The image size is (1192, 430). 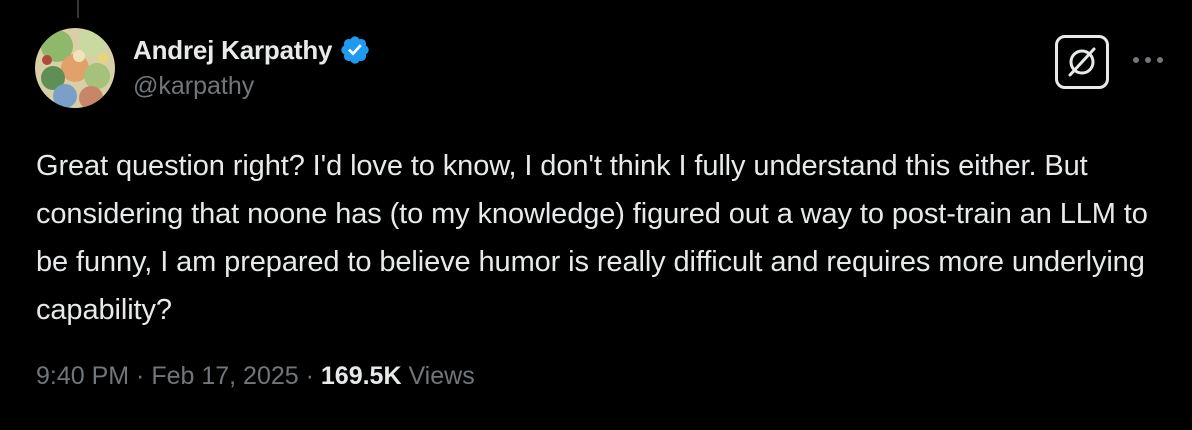 I want to click on tweet-time: 9:40 PM, so click(x=82, y=376).